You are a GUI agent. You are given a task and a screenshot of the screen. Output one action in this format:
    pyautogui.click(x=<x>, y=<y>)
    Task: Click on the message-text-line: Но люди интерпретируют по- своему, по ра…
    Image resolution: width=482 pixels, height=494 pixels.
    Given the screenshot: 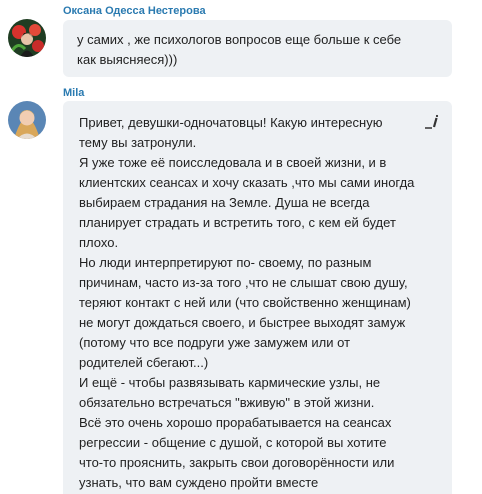 What is the action you would take?
    pyautogui.click(x=225, y=262)
    